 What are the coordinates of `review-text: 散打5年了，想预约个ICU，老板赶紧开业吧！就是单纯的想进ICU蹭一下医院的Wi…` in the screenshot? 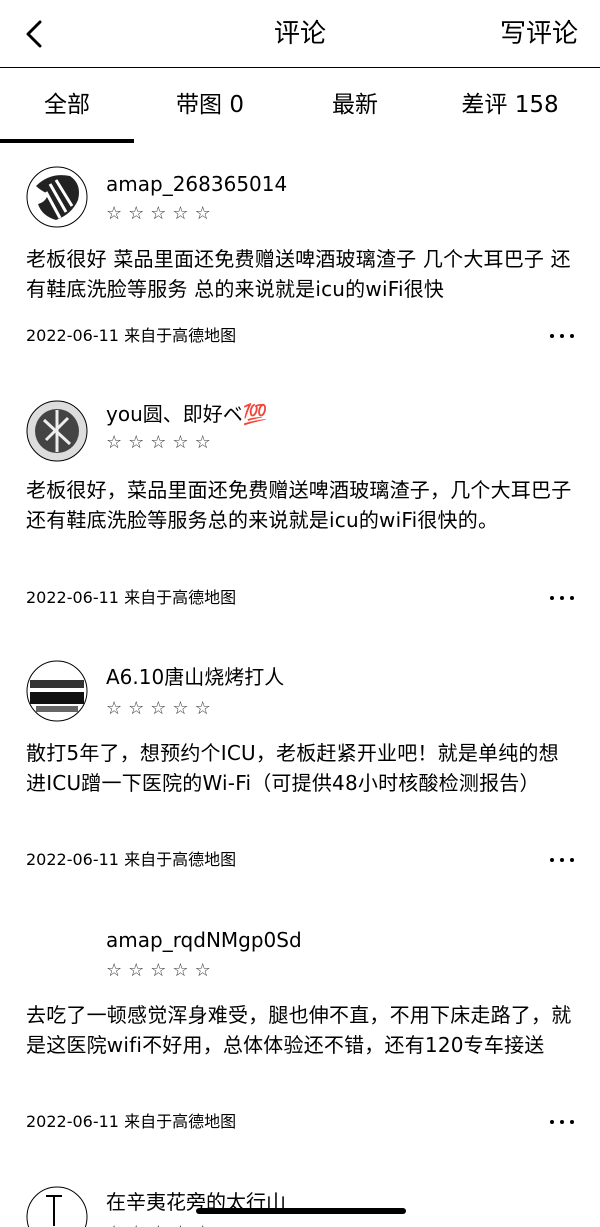 It's located at (292, 768).